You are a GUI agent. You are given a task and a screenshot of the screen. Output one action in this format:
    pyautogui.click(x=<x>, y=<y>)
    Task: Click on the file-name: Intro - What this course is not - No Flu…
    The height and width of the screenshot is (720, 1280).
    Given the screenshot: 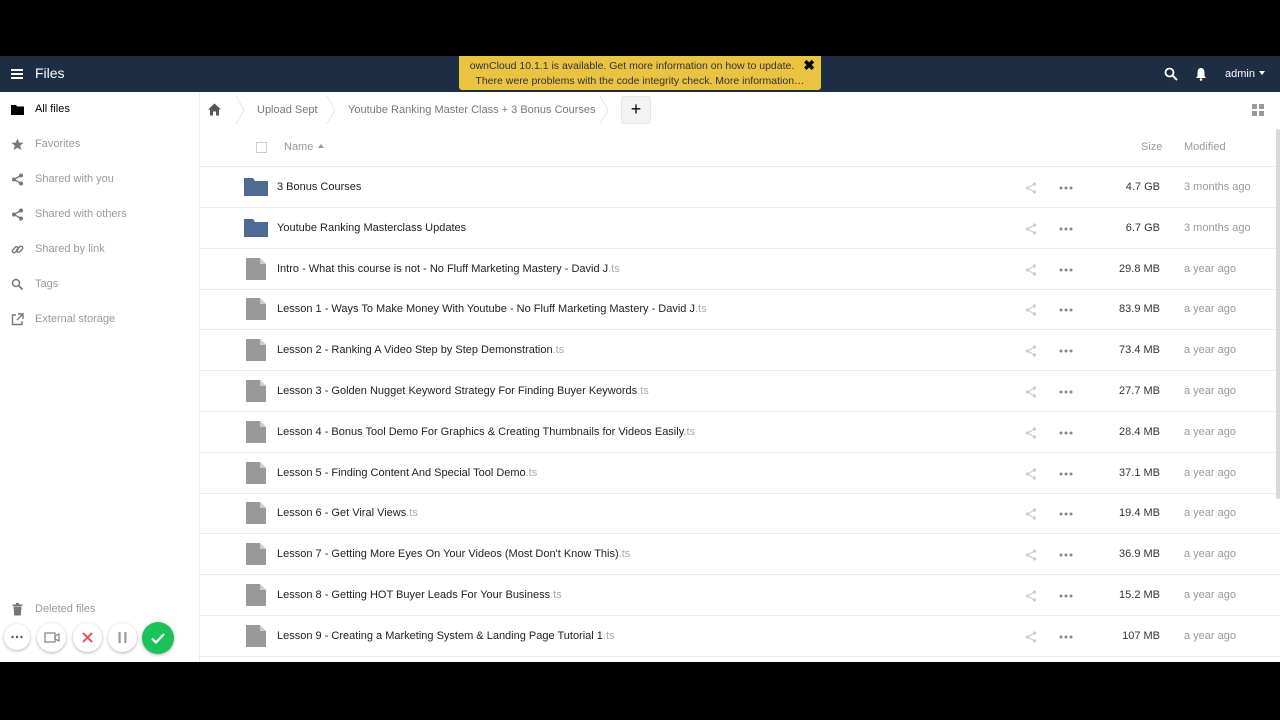 What is the action you would take?
    pyautogui.click(x=448, y=269)
    